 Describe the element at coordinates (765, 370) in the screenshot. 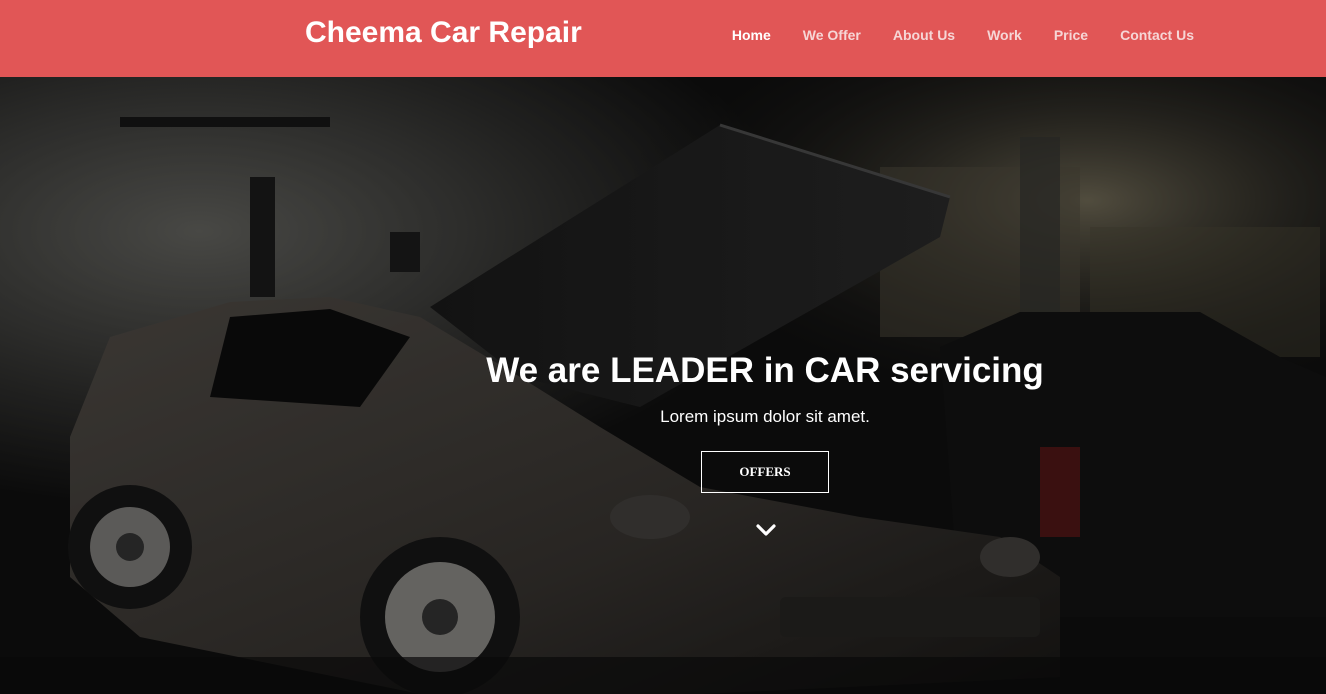

I see `hero-title: We are LEADER in CAR servicing` at that location.